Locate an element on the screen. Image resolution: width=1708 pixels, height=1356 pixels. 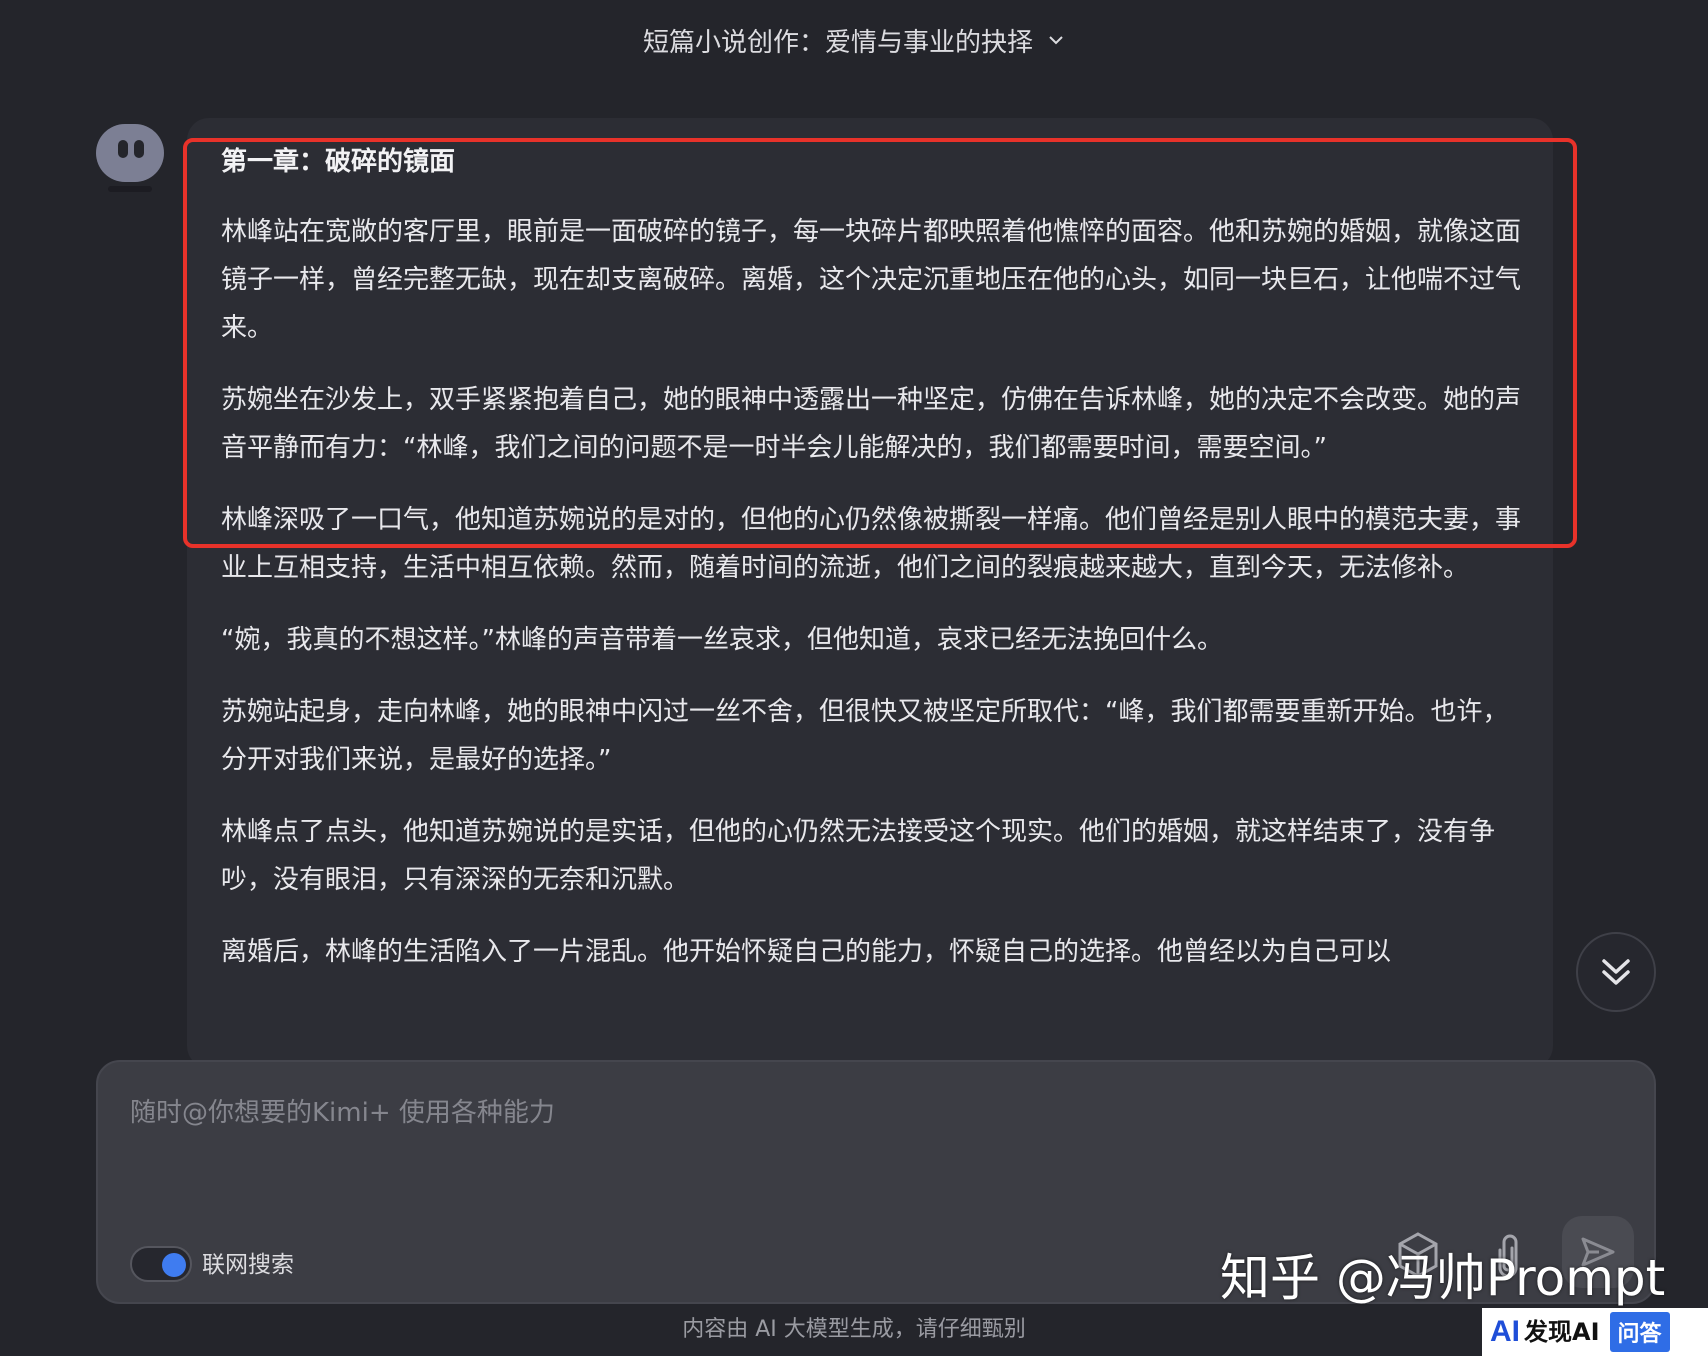
logo-ai-text: AI is located at coordinates (1505, 1331).